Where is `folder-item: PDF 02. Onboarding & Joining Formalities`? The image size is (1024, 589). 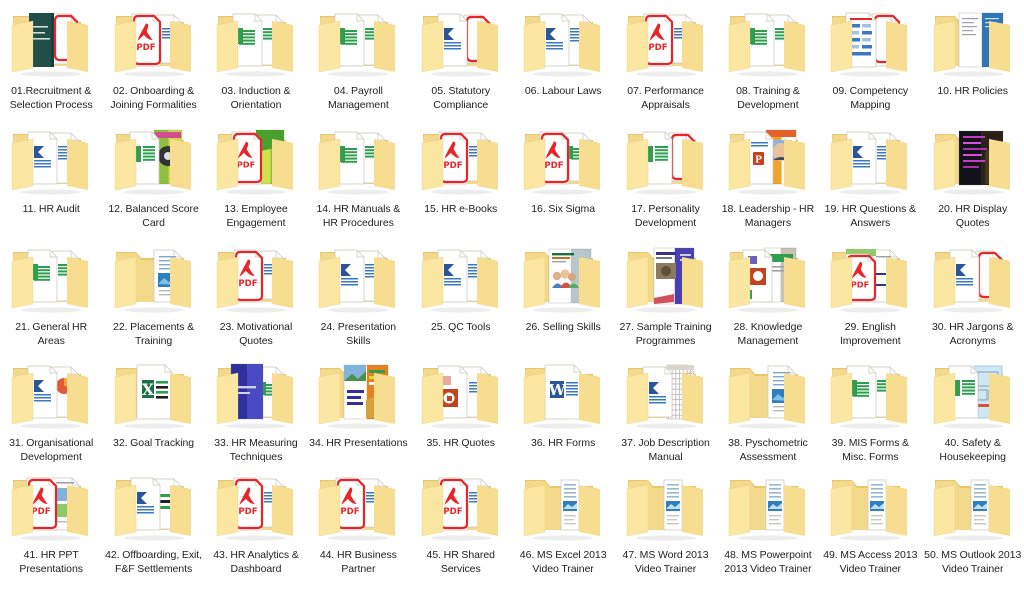 folder-item: PDF 02. Onboarding & Joining Formalities is located at coordinates (153, 59).